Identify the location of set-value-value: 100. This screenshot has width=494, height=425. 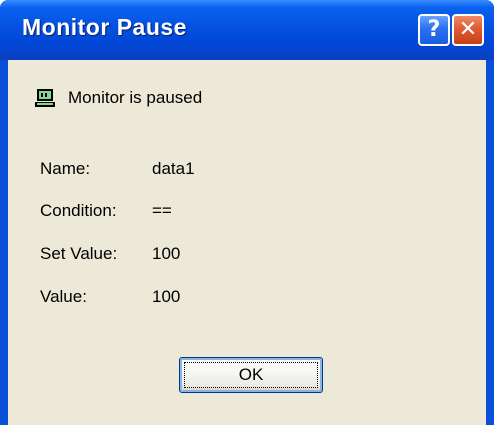
(166, 253).